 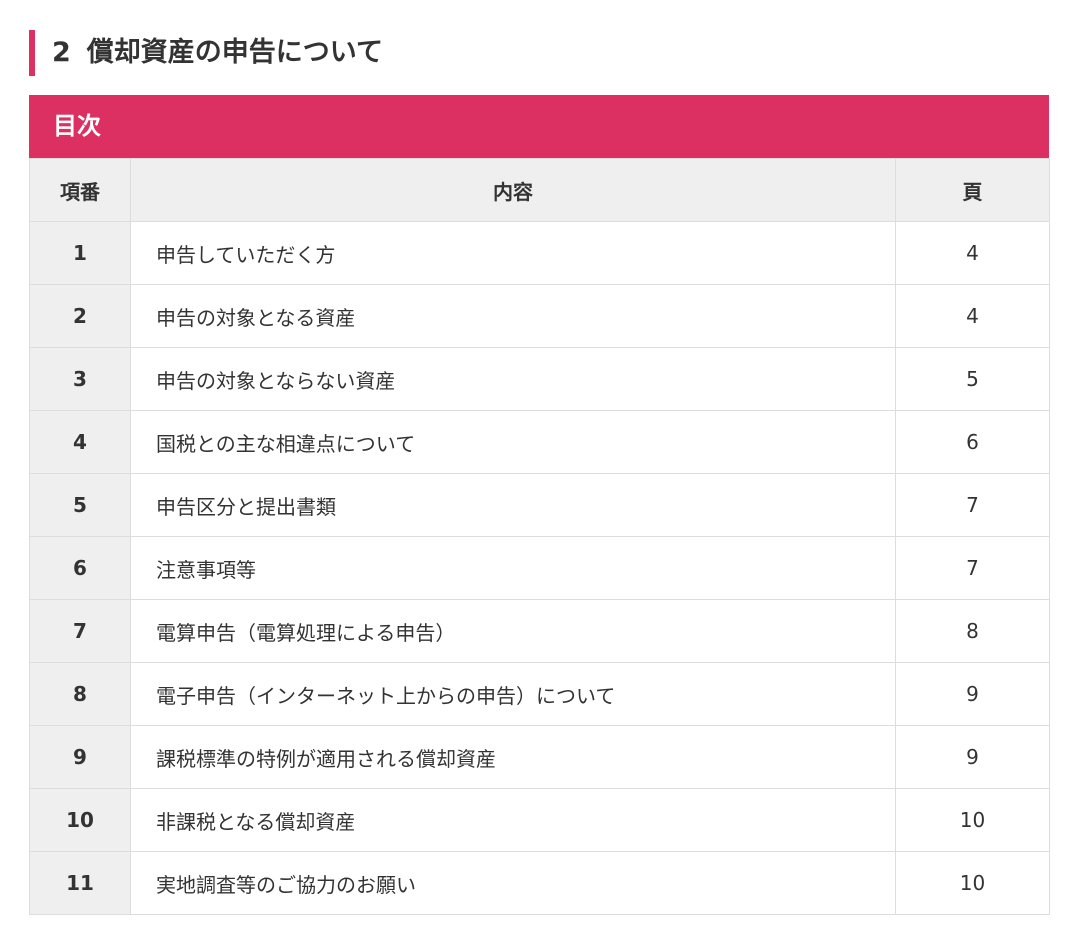 What do you see at coordinates (539, 126) in the screenshot?
I see `toc-title-bar: 目次` at bounding box center [539, 126].